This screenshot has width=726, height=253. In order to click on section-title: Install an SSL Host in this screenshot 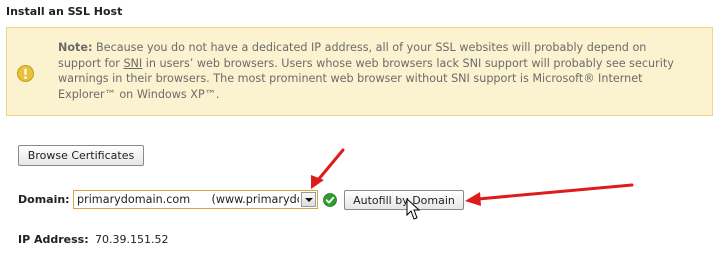, I will do `click(64, 11)`.